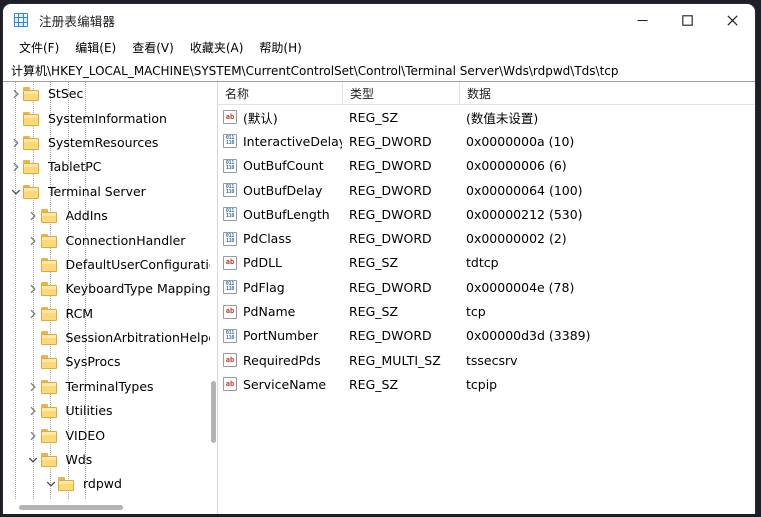 The image size is (761, 517). I want to click on registry-grid-icon, so click(22, 20).